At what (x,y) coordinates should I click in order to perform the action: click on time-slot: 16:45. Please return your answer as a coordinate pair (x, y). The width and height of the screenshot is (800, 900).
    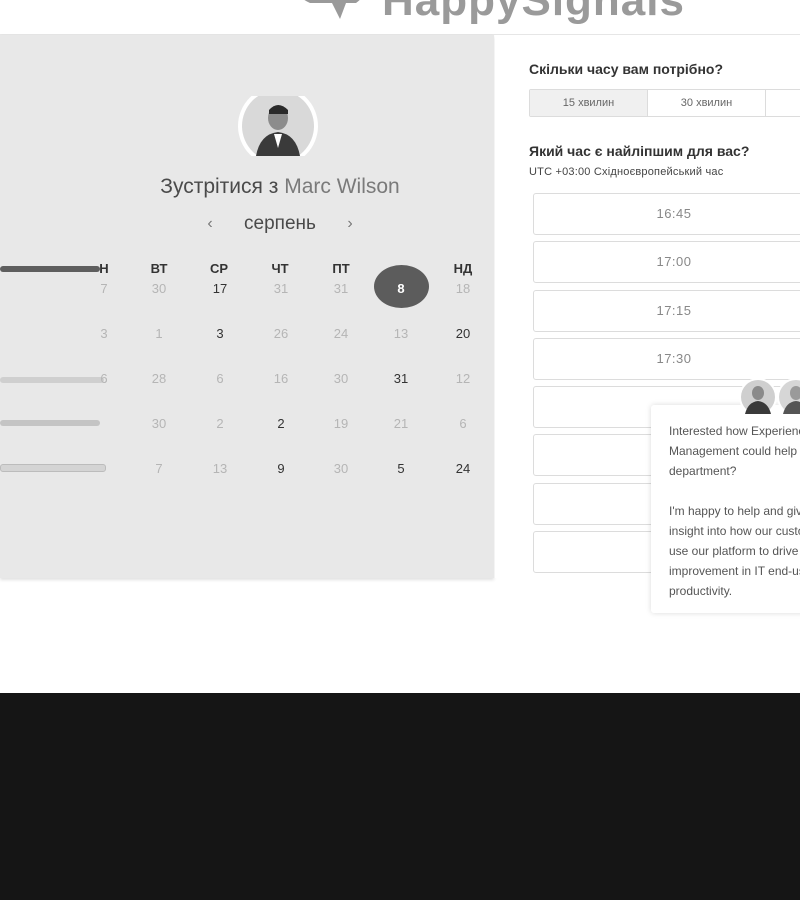
    Looking at the image, I should click on (666, 214).